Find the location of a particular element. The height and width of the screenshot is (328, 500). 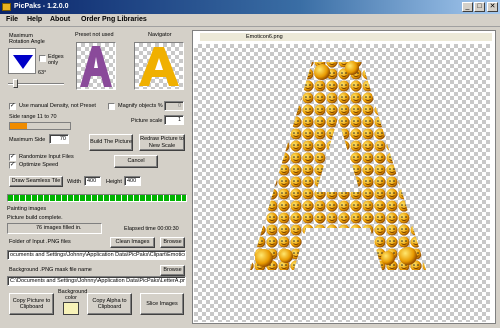

side-range-label: Side range 11 to 70 is located at coordinates (33, 117).